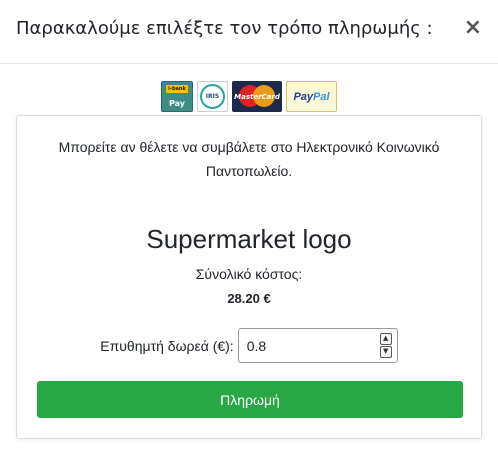 The image size is (498, 470). Describe the element at coordinates (321, 96) in the screenshot. I see `paypal-text-b: Pal` at that location.